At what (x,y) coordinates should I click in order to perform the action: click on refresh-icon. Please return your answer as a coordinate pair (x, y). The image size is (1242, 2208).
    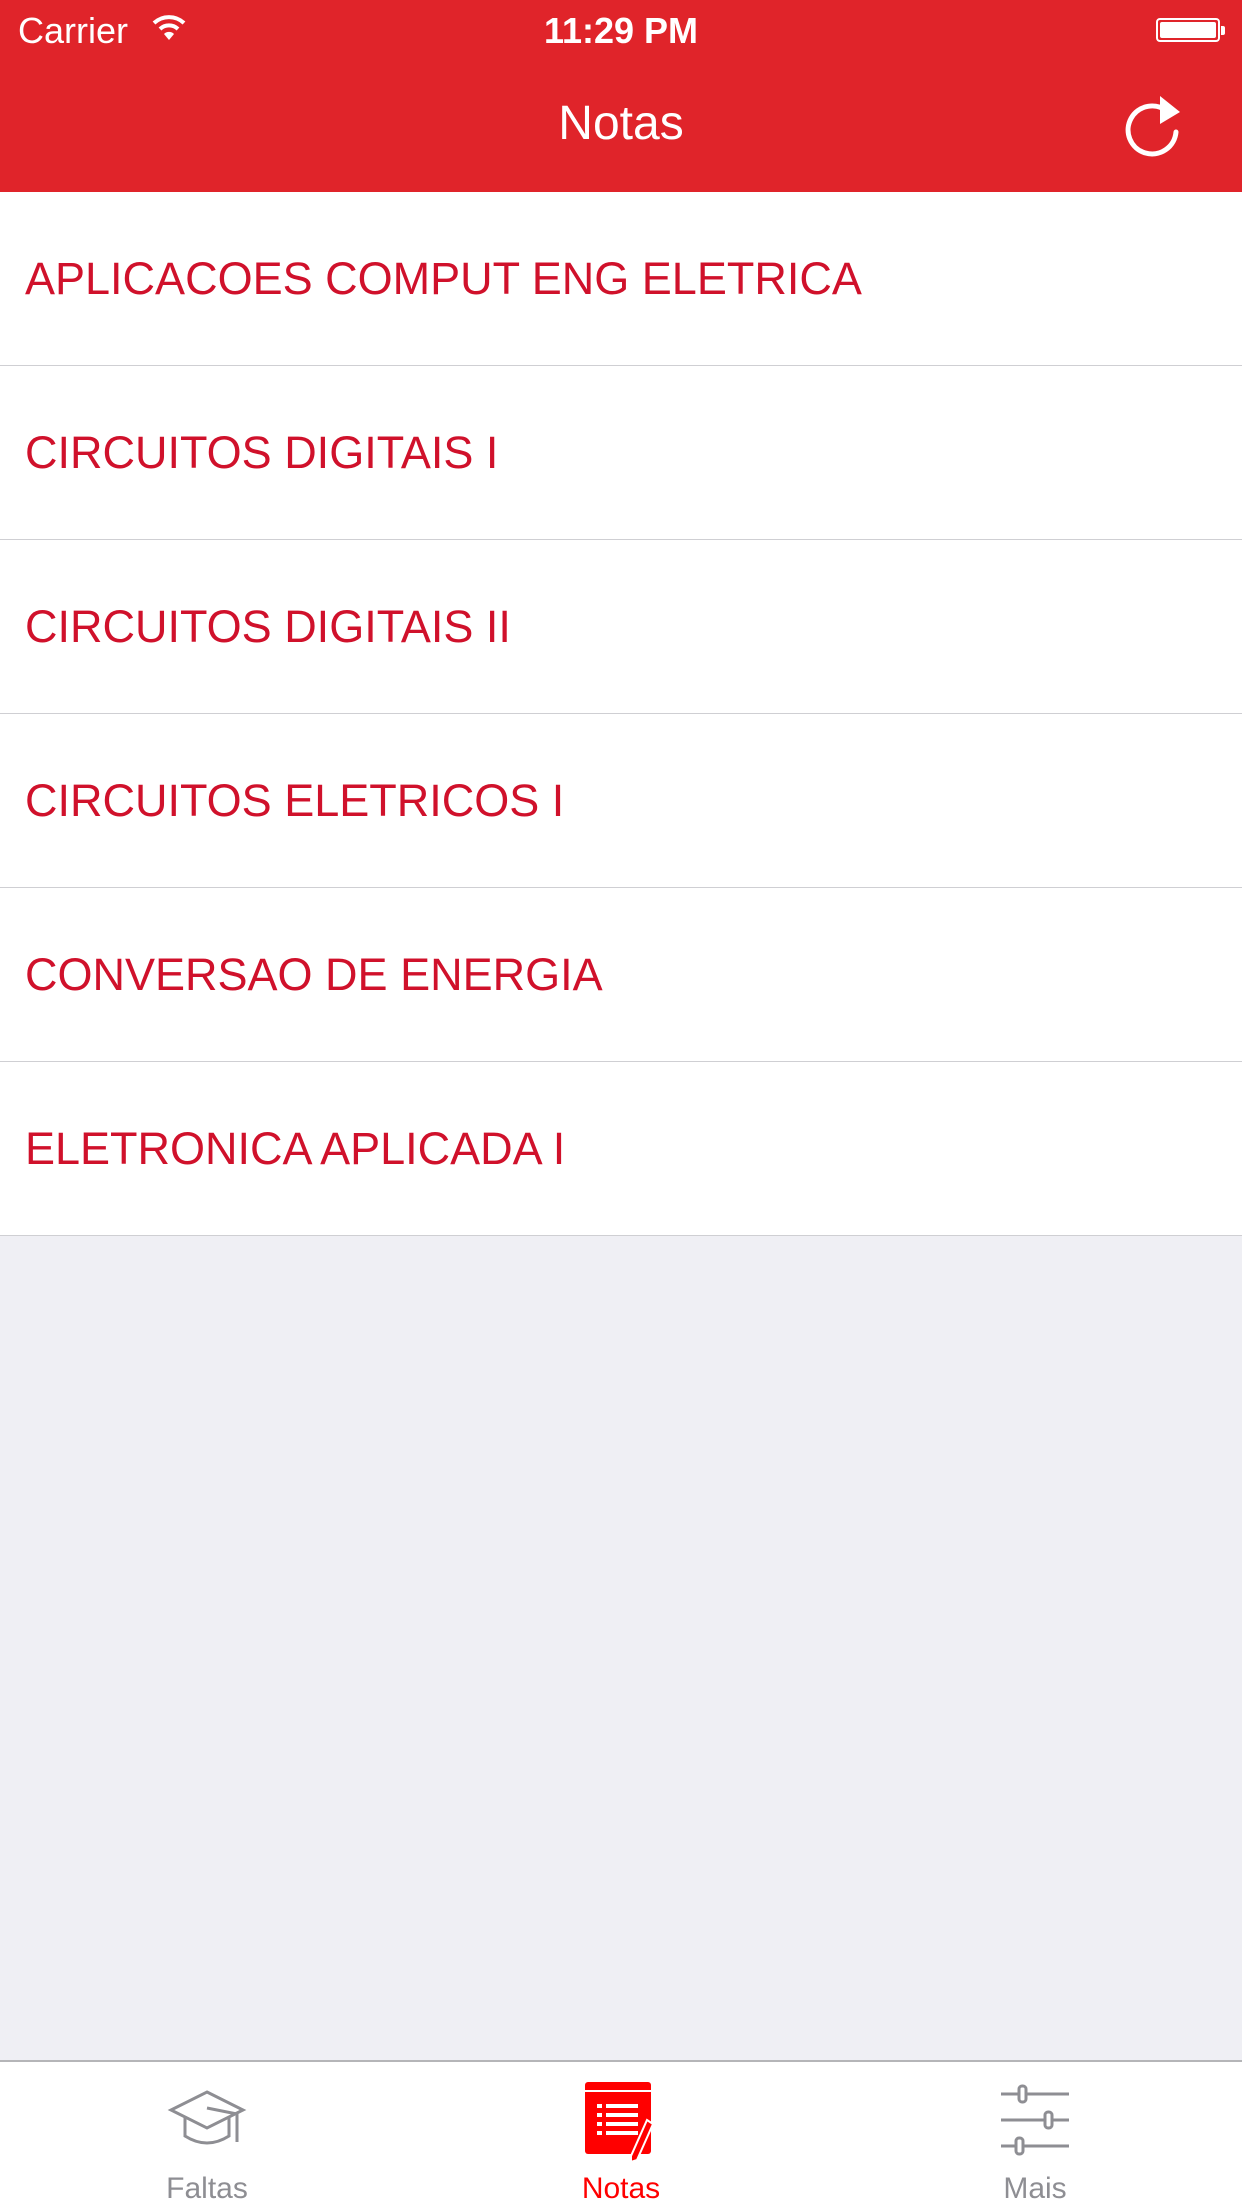
    Looking at the image, I should click on (1155, 125).